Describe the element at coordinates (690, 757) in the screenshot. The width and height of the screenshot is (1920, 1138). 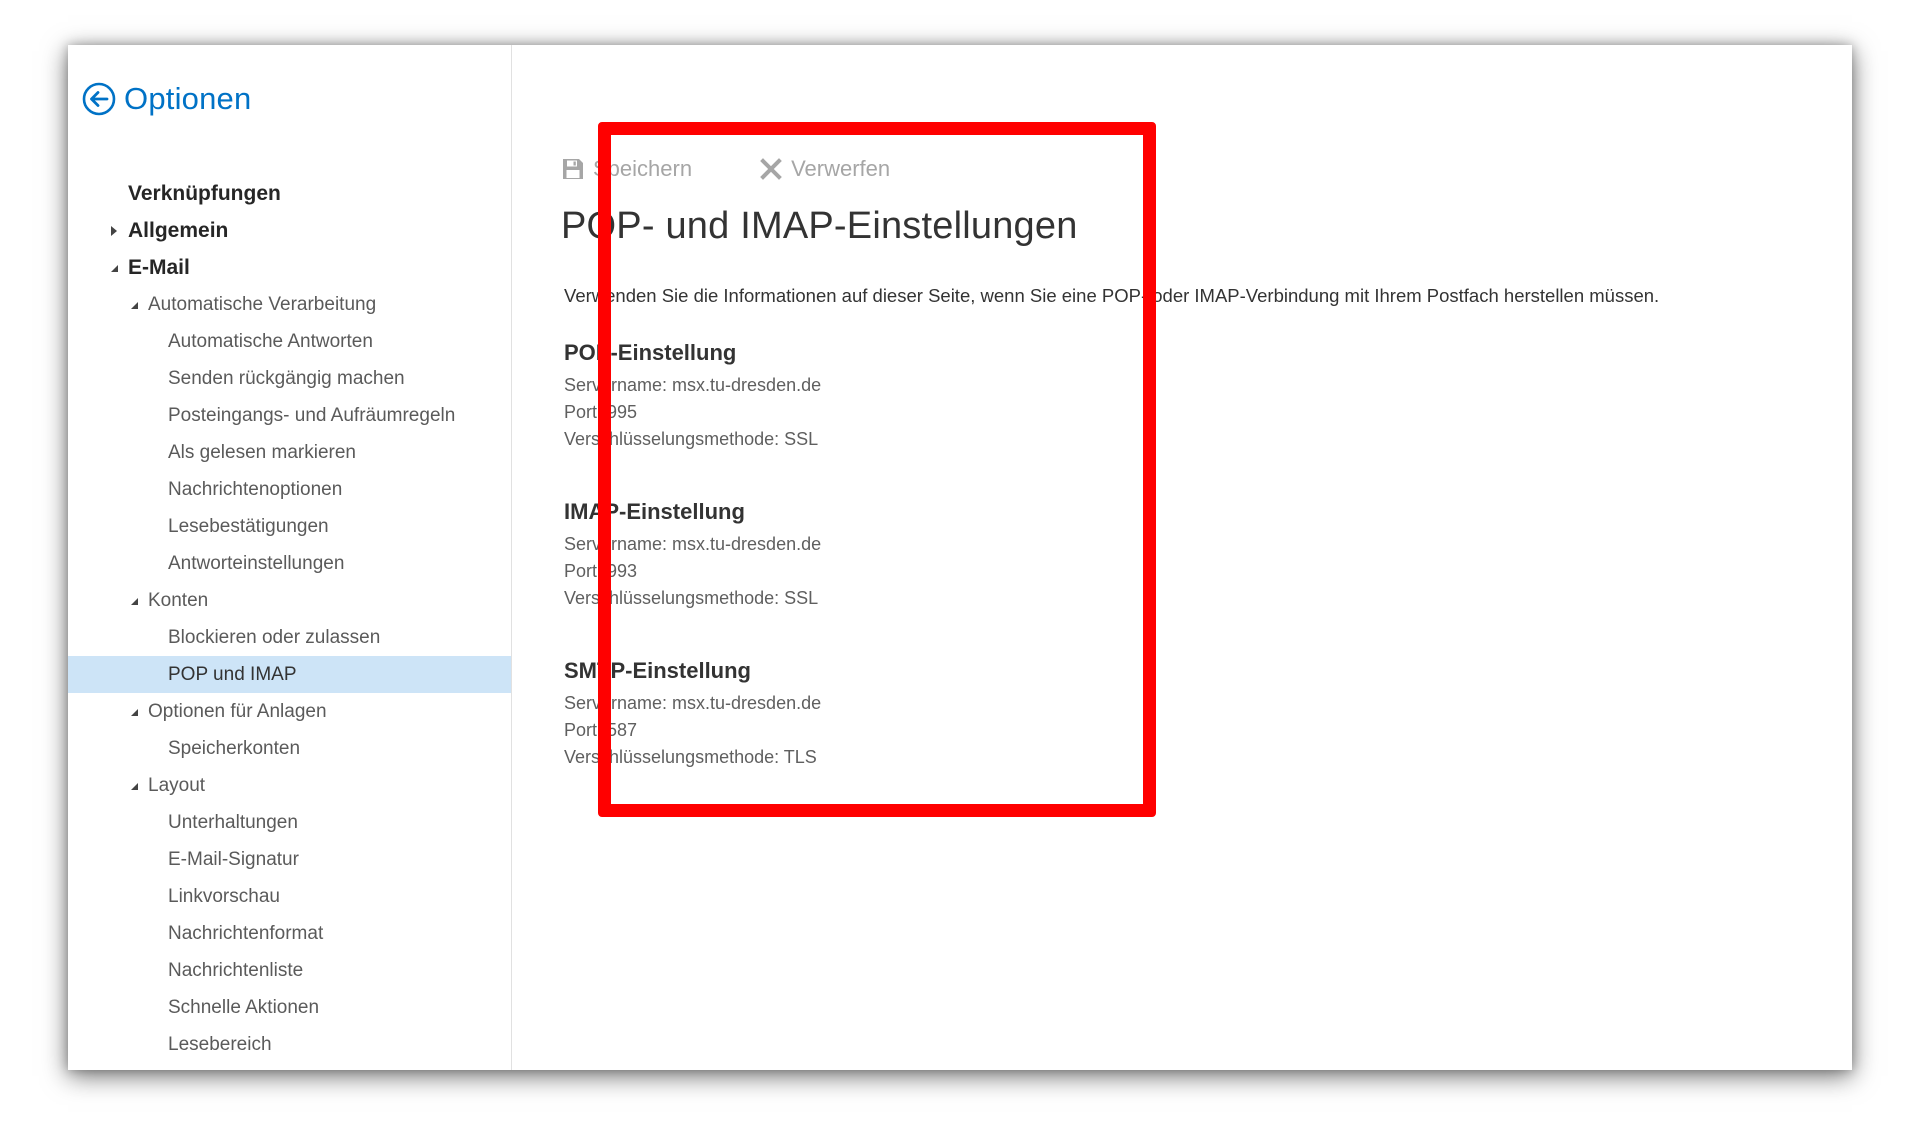
I see `smtp-encryption: Verschlüsselungsmethode: TLS` at that location.